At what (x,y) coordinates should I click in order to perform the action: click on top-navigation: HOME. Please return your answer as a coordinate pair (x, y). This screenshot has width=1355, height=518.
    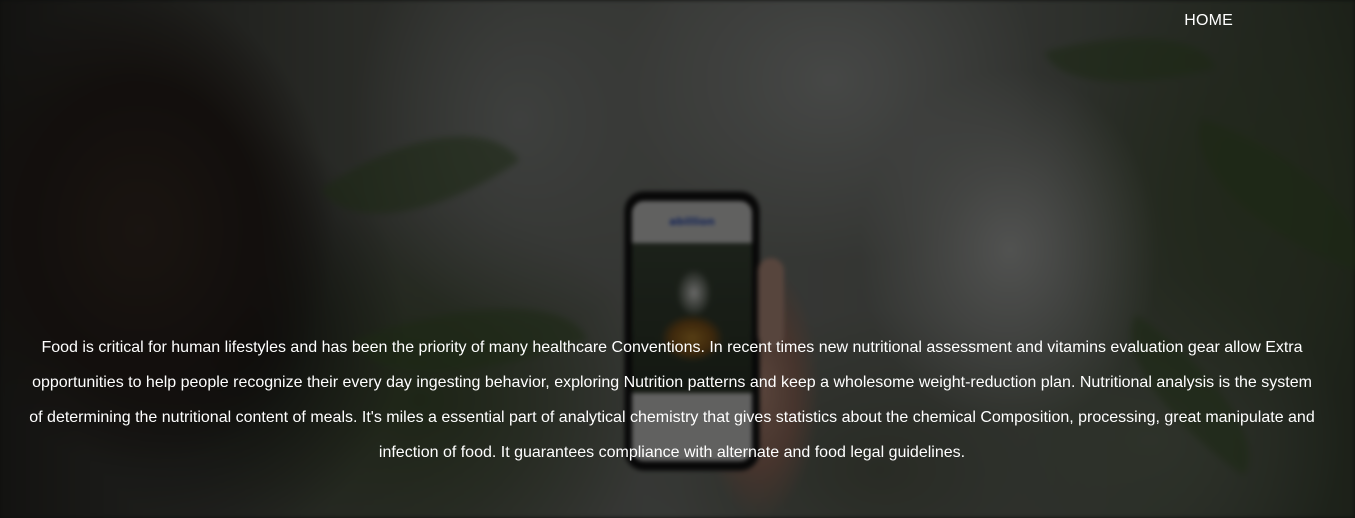
    Looking at the image, I should click on (1208, 21).